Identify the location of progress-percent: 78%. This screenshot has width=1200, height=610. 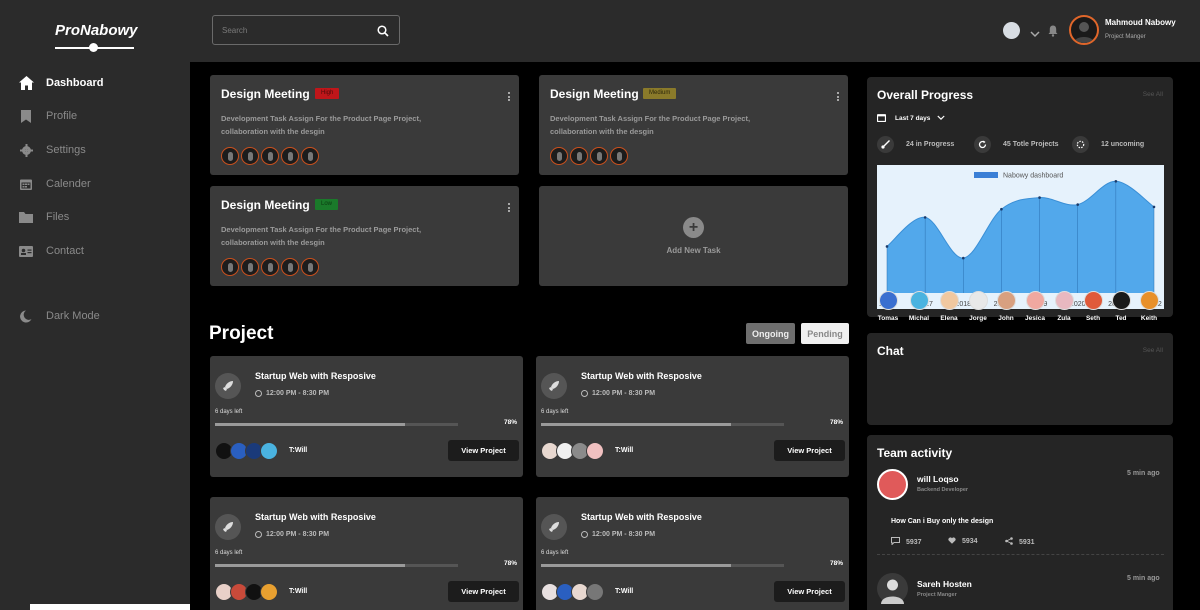
(837, 422).